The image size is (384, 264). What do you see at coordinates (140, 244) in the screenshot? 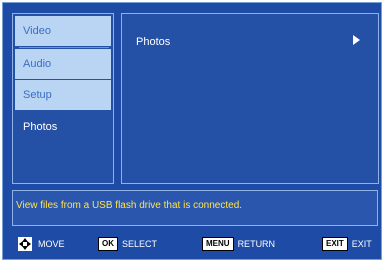
I see `select-label: SELECT` at bounding box center [140, 244].